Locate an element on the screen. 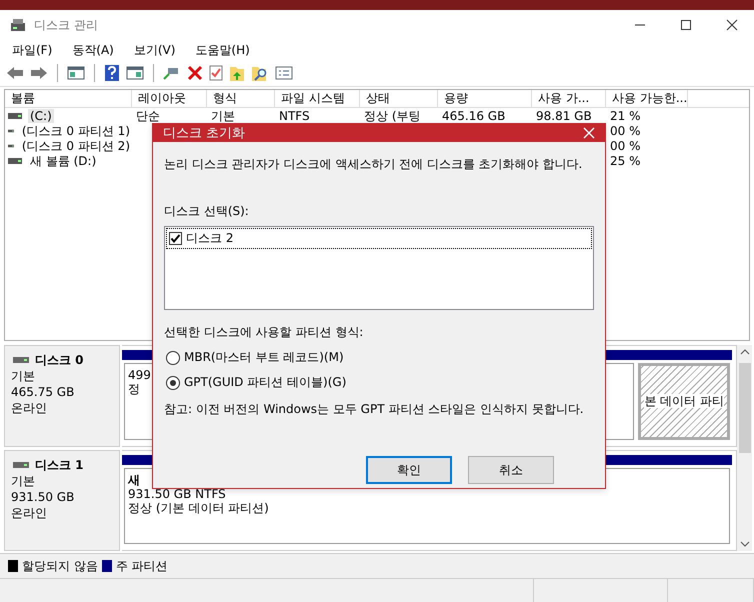 This screenshot has width=754, height=602. table-cell-text: 단순 is located at coordinates (148, 115).